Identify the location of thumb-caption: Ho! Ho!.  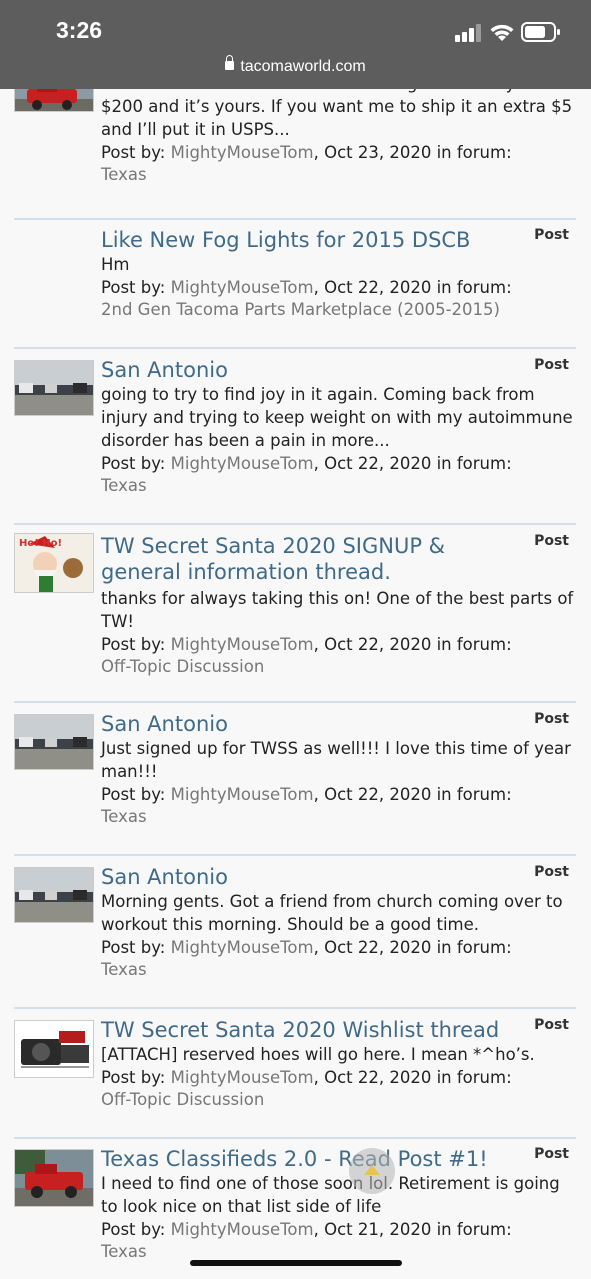
(40, 543).